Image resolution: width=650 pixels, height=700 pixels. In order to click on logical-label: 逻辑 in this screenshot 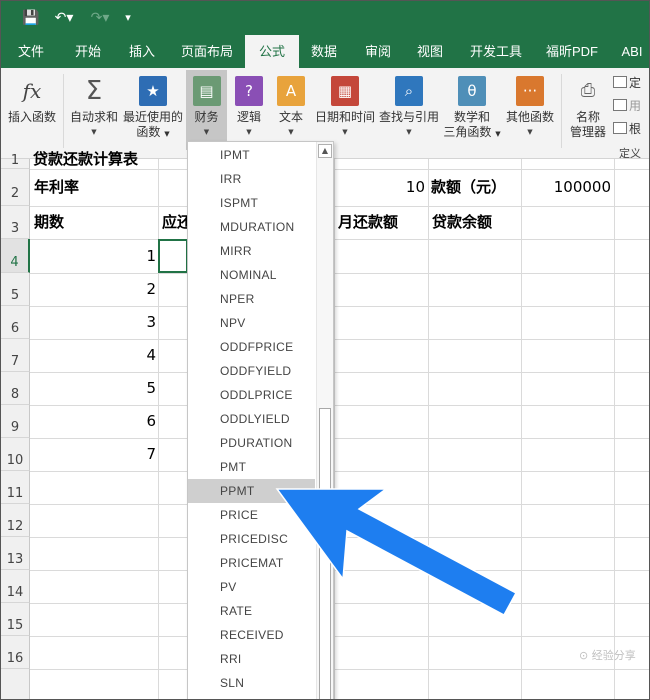, I will do `click(248, 117)`.